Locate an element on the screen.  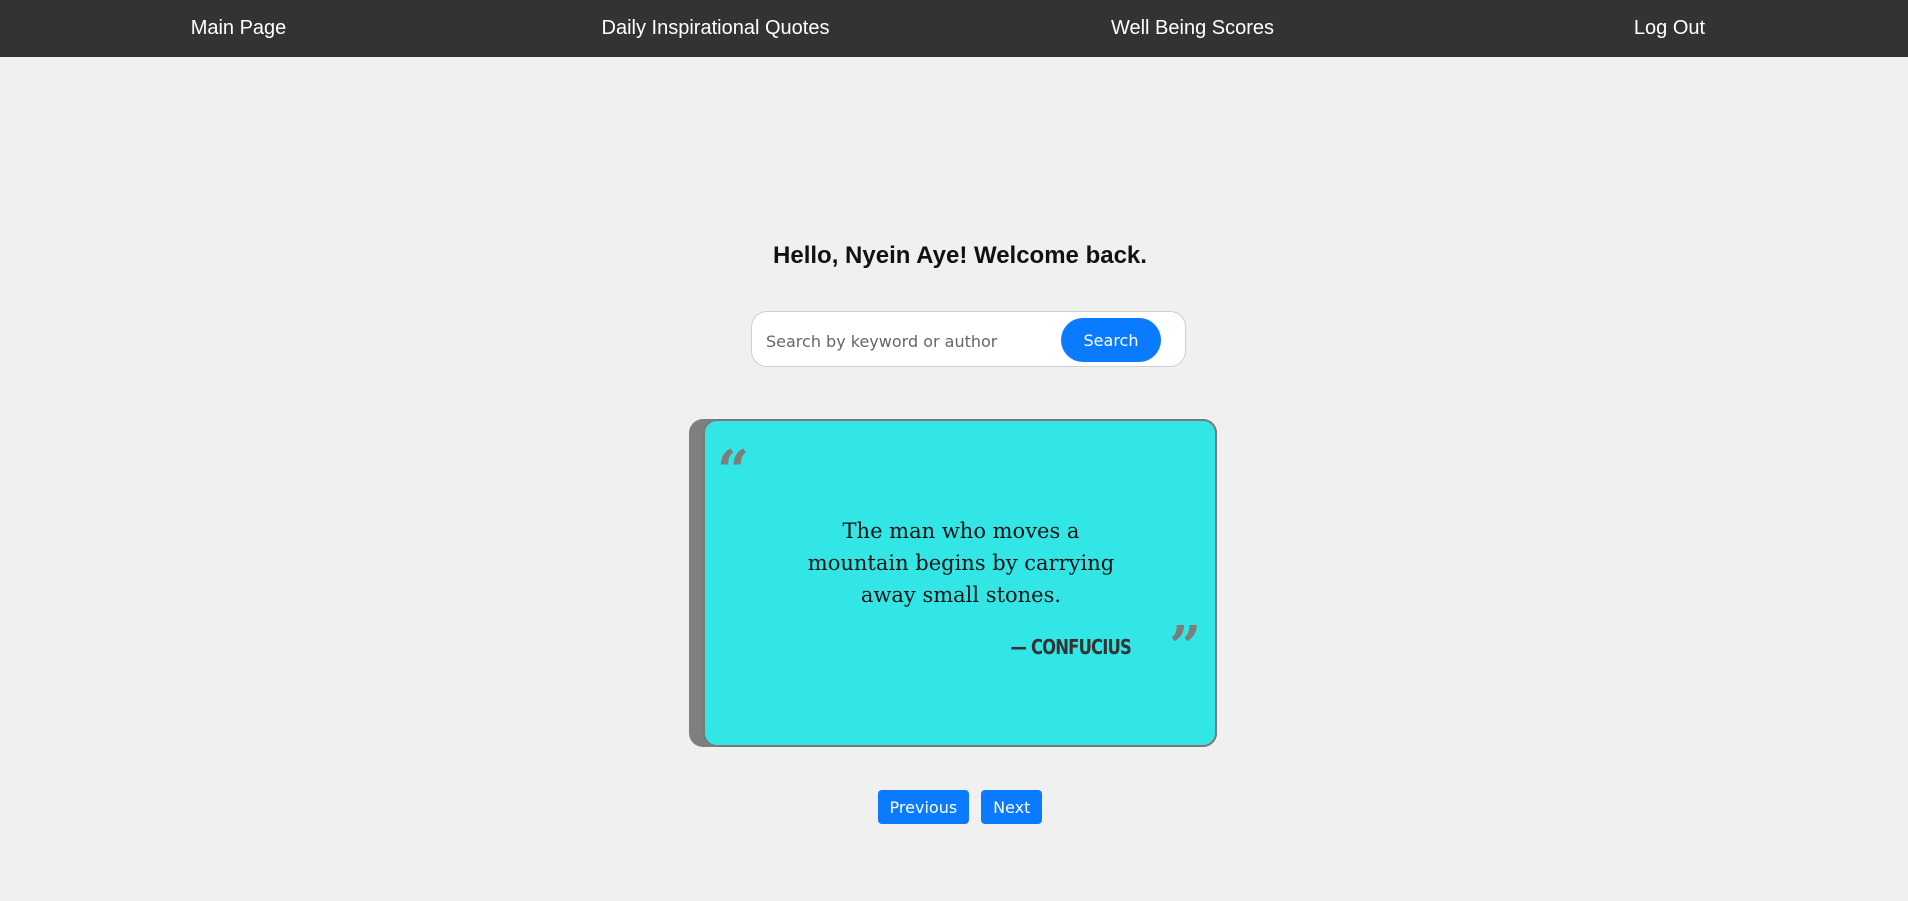
next-button: Next is located at coordinates (1012, 807).